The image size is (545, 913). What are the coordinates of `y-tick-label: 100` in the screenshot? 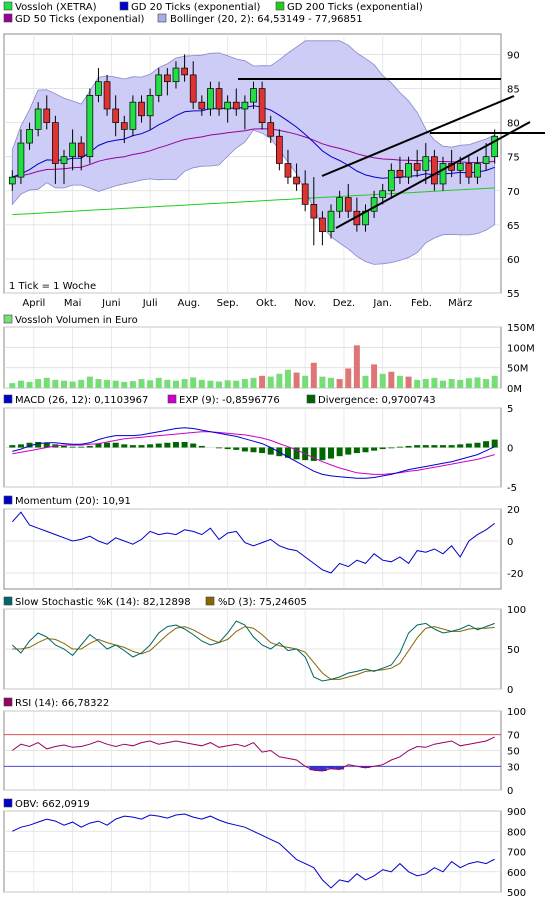 It's located at (516, 610).